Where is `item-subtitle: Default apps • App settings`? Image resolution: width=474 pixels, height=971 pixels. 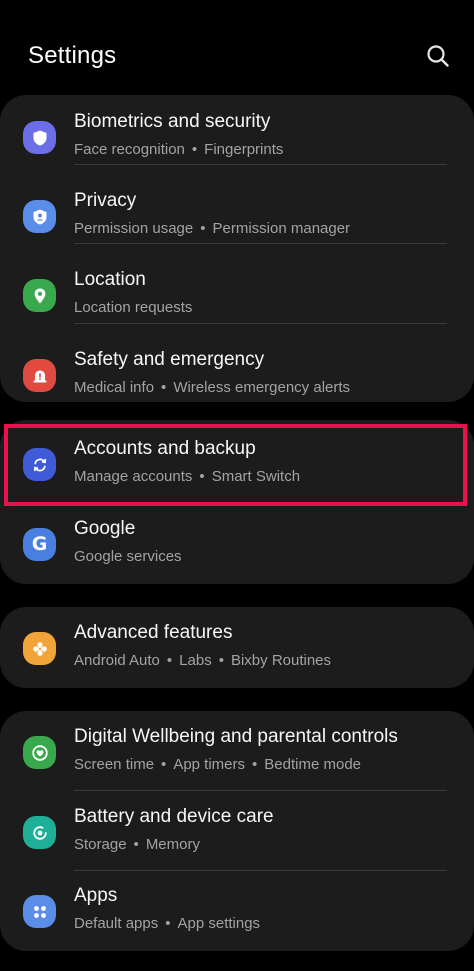 item-subtitle: Default apps • App settings is located at coordinates (167, 923).